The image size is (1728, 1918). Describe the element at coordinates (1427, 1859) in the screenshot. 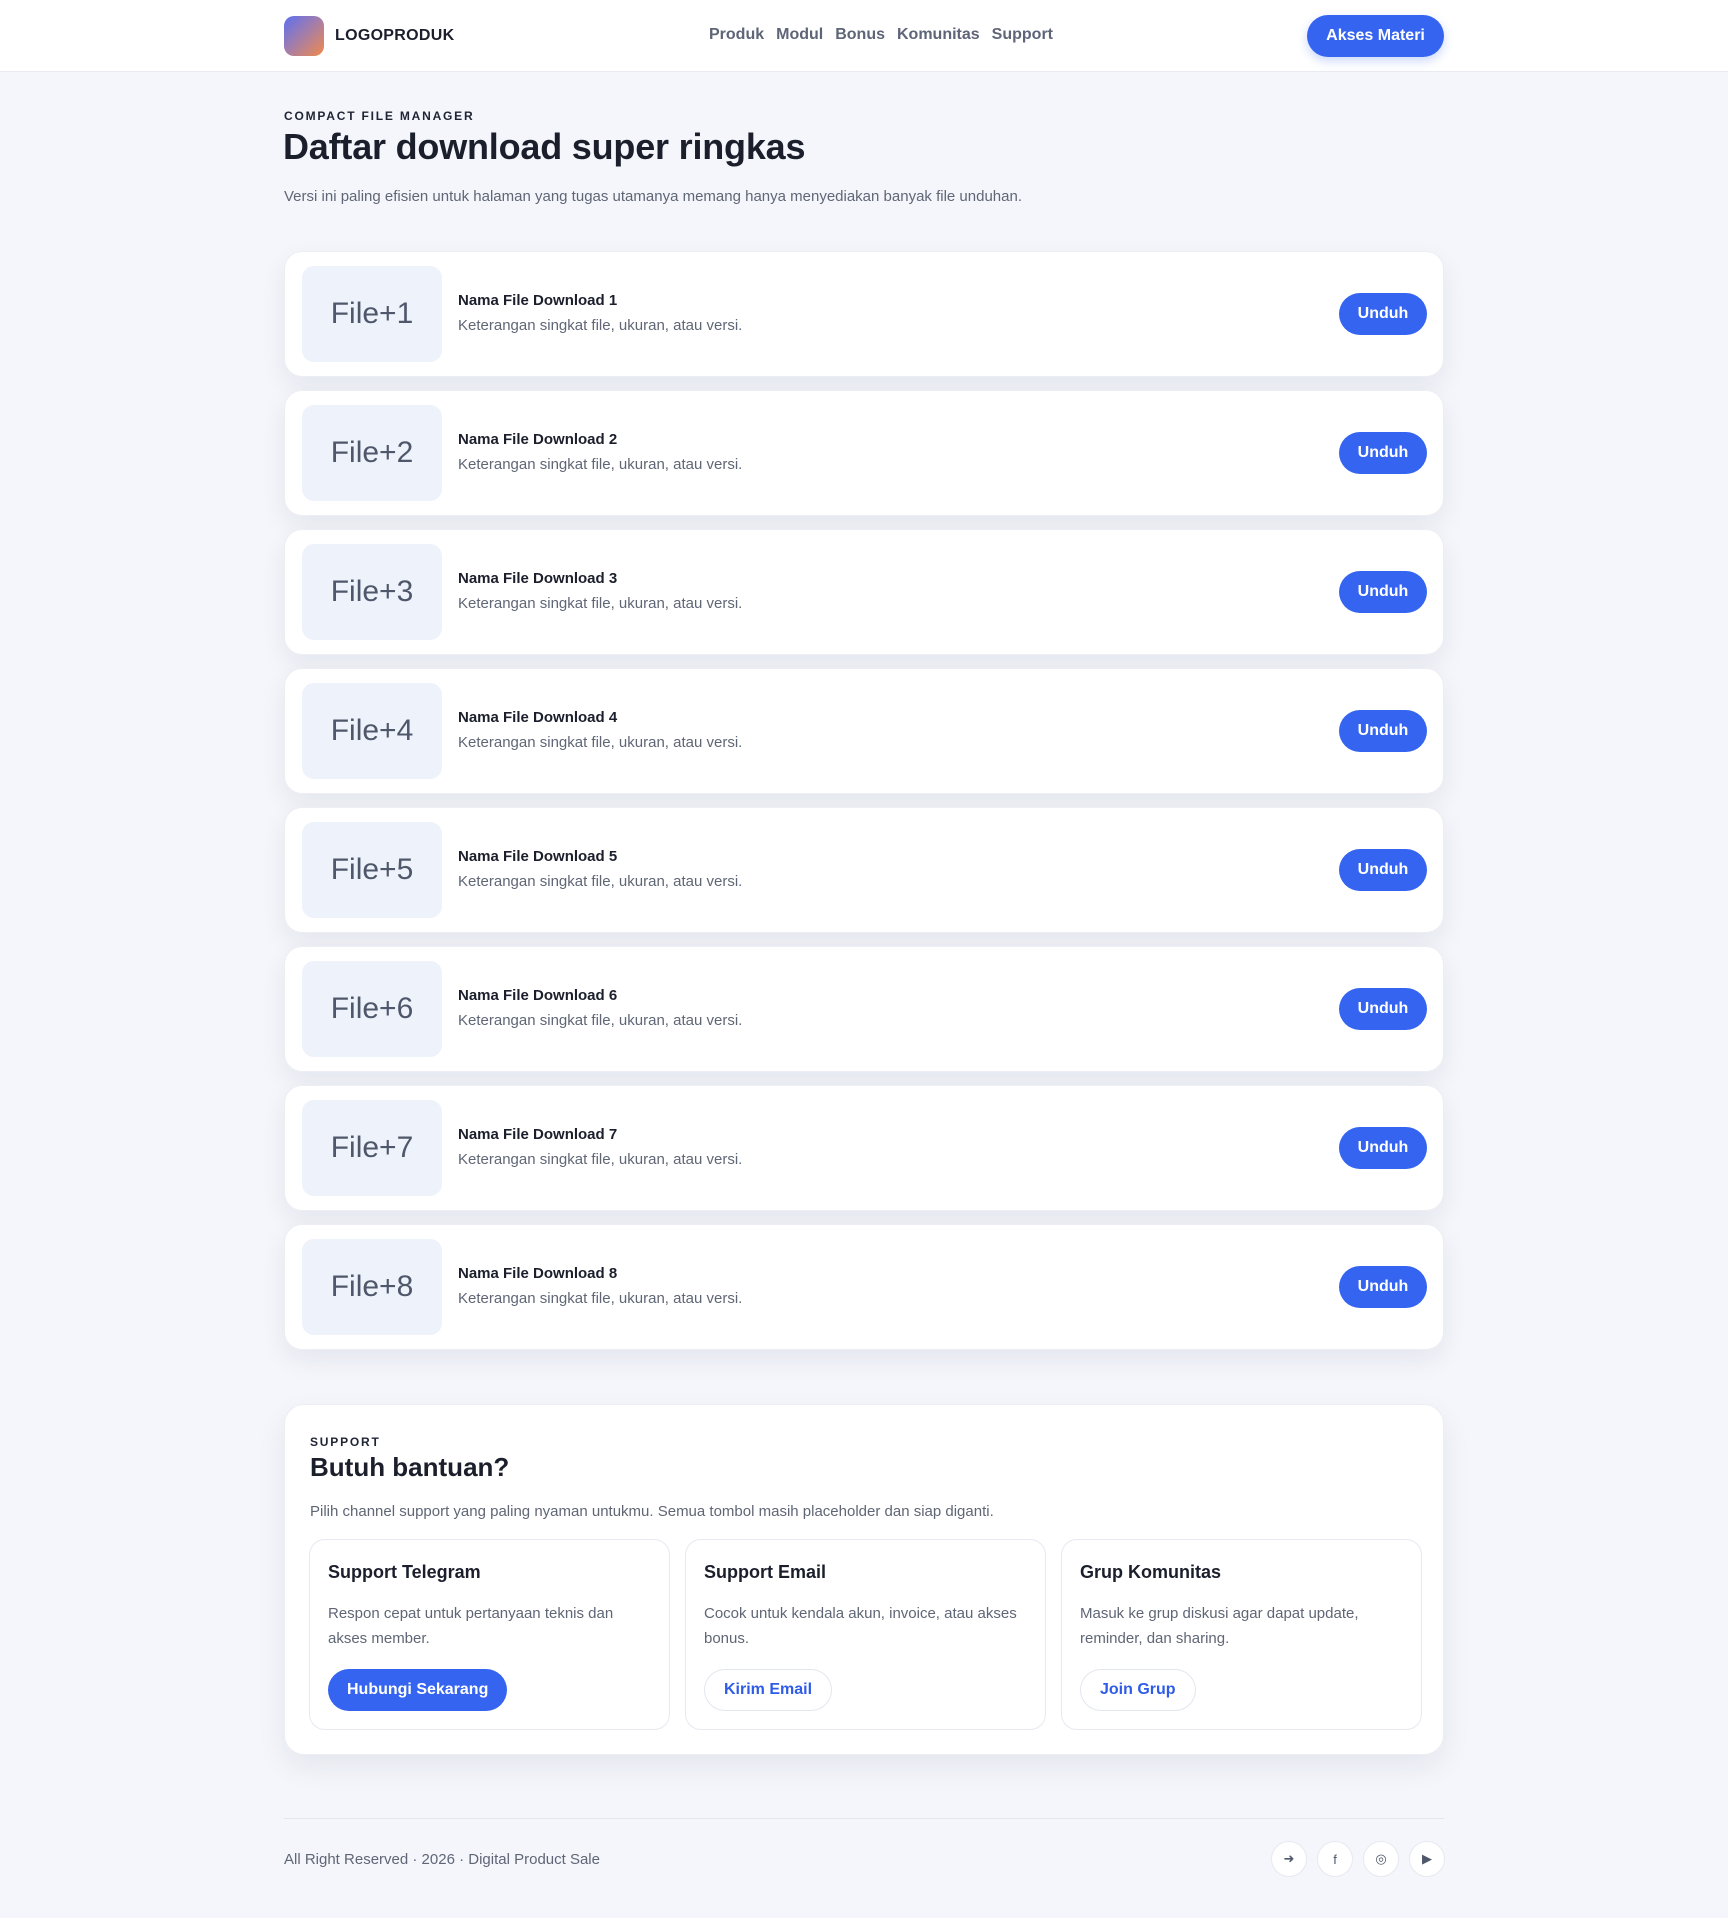

I see `youtube-icon: ▶` at that location.